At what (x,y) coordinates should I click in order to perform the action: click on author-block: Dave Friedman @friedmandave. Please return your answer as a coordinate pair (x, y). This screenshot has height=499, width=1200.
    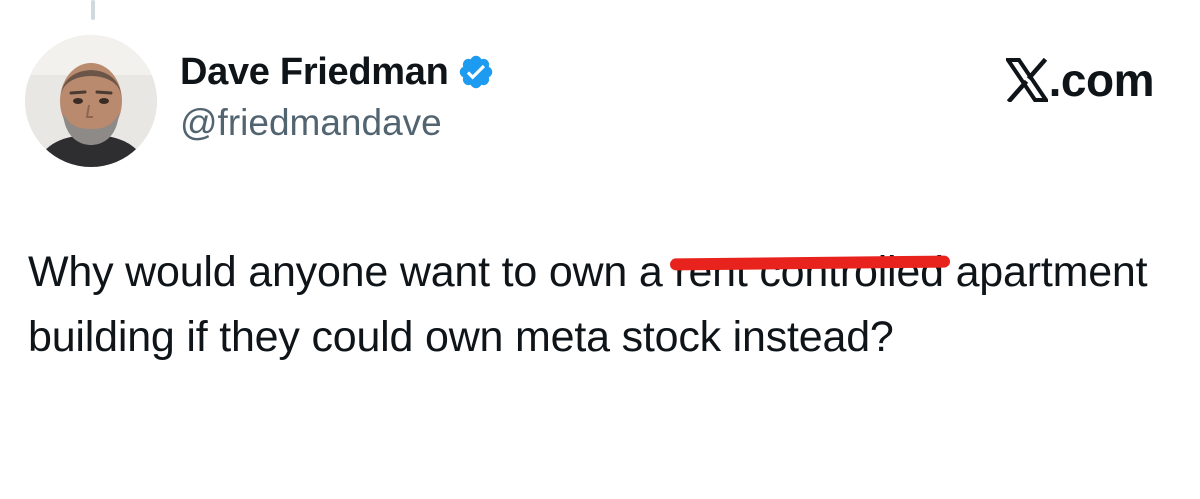
    Looking at the image, I should click on (337, 96).